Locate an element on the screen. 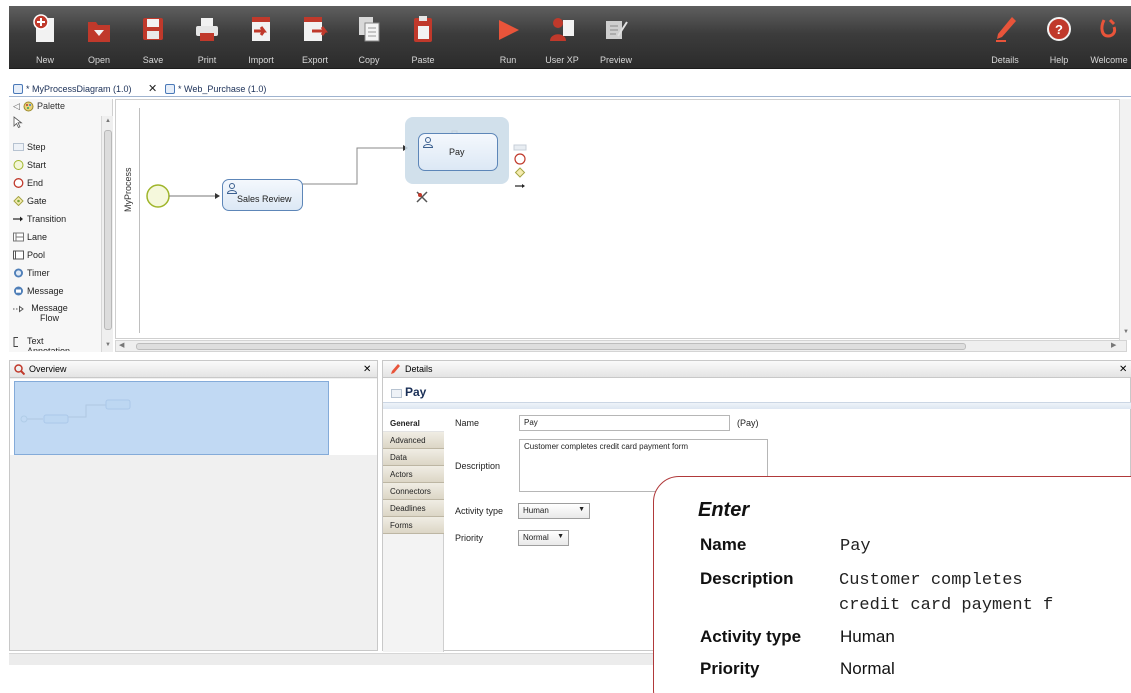  tab-actors: Actors is located at coordinates (413, 474).